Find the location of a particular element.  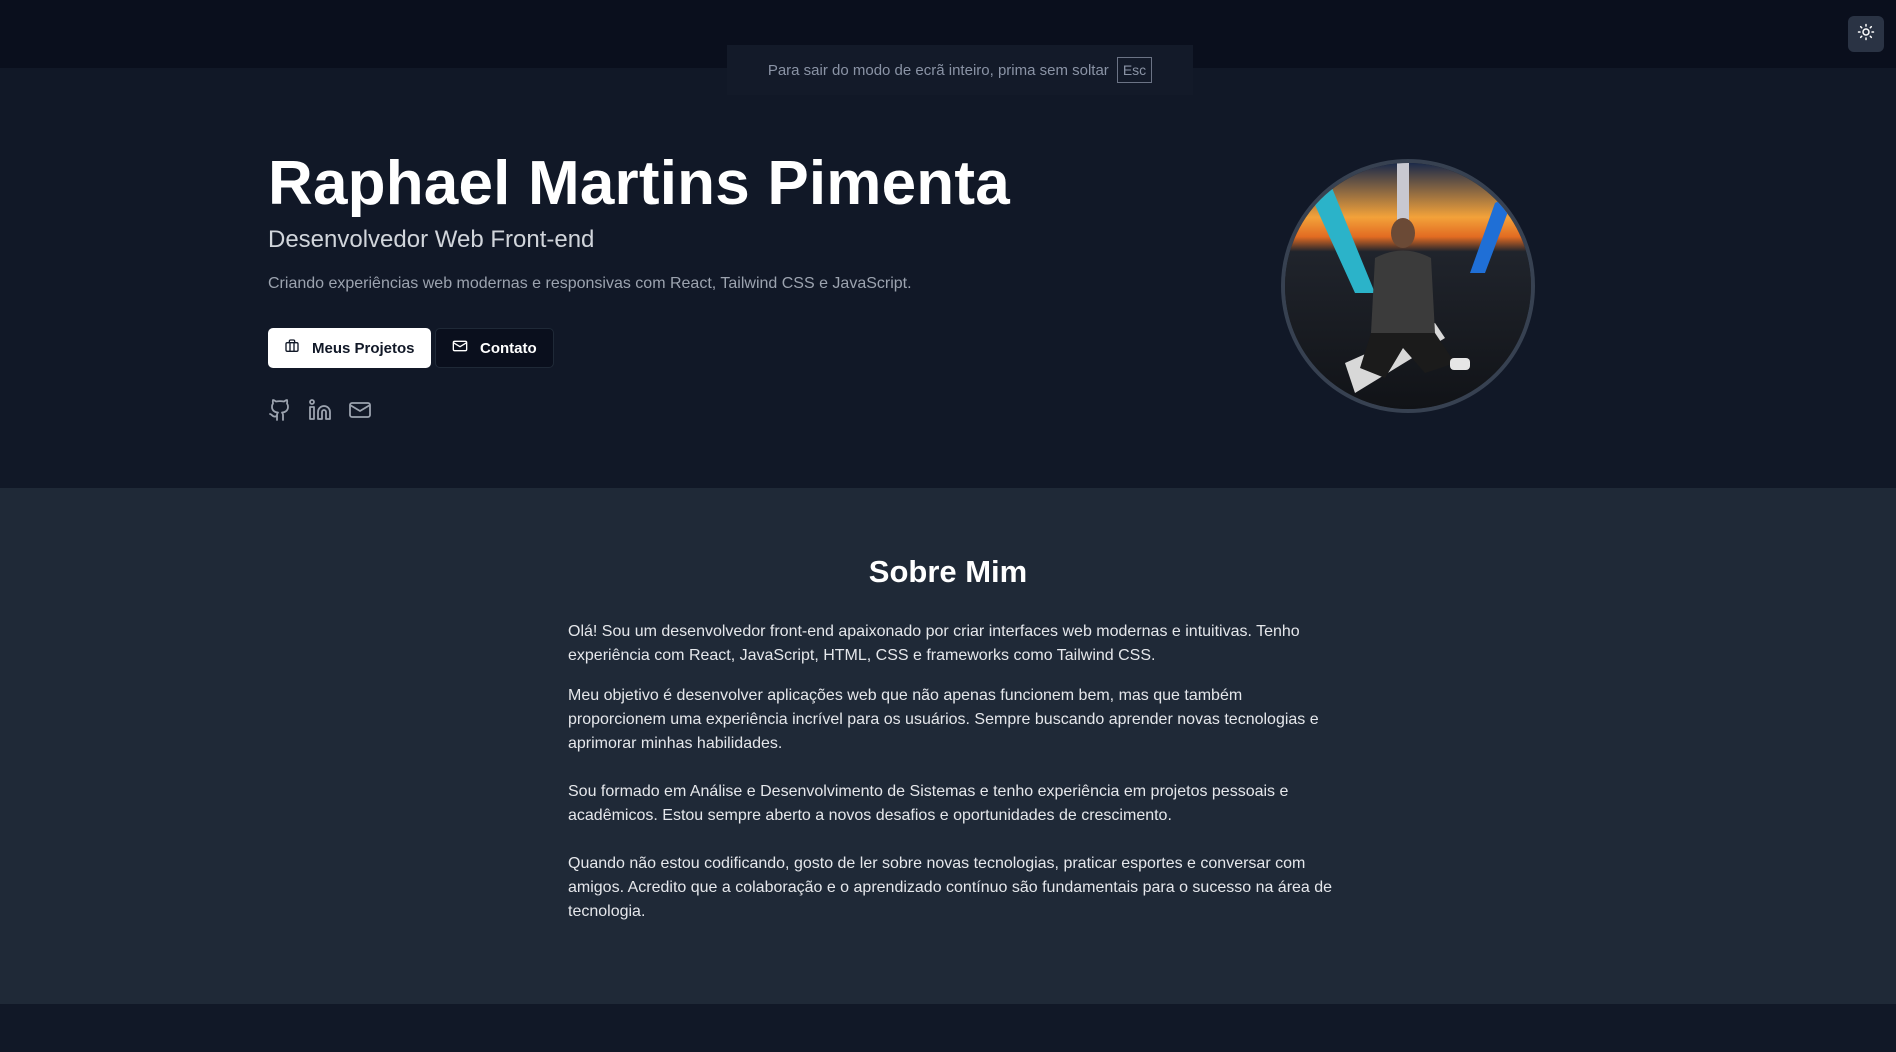

sun-icon is located at coordinates (1866, 34).